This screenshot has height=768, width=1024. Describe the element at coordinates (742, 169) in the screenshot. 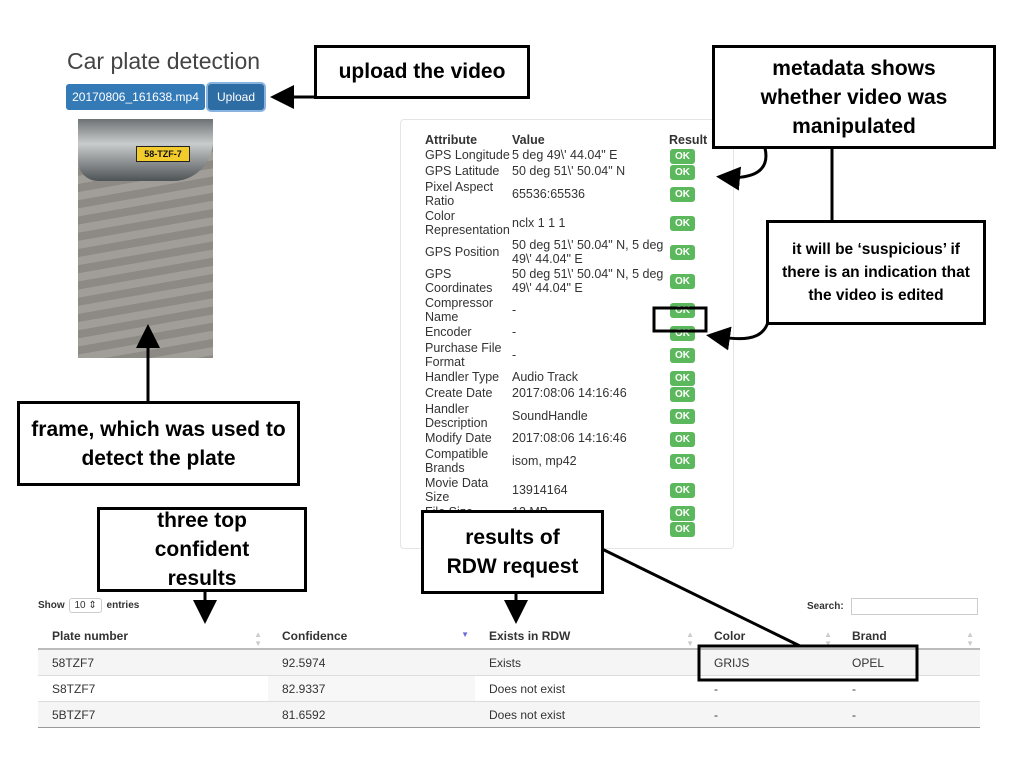

I see `arrow-metadata` at that location.